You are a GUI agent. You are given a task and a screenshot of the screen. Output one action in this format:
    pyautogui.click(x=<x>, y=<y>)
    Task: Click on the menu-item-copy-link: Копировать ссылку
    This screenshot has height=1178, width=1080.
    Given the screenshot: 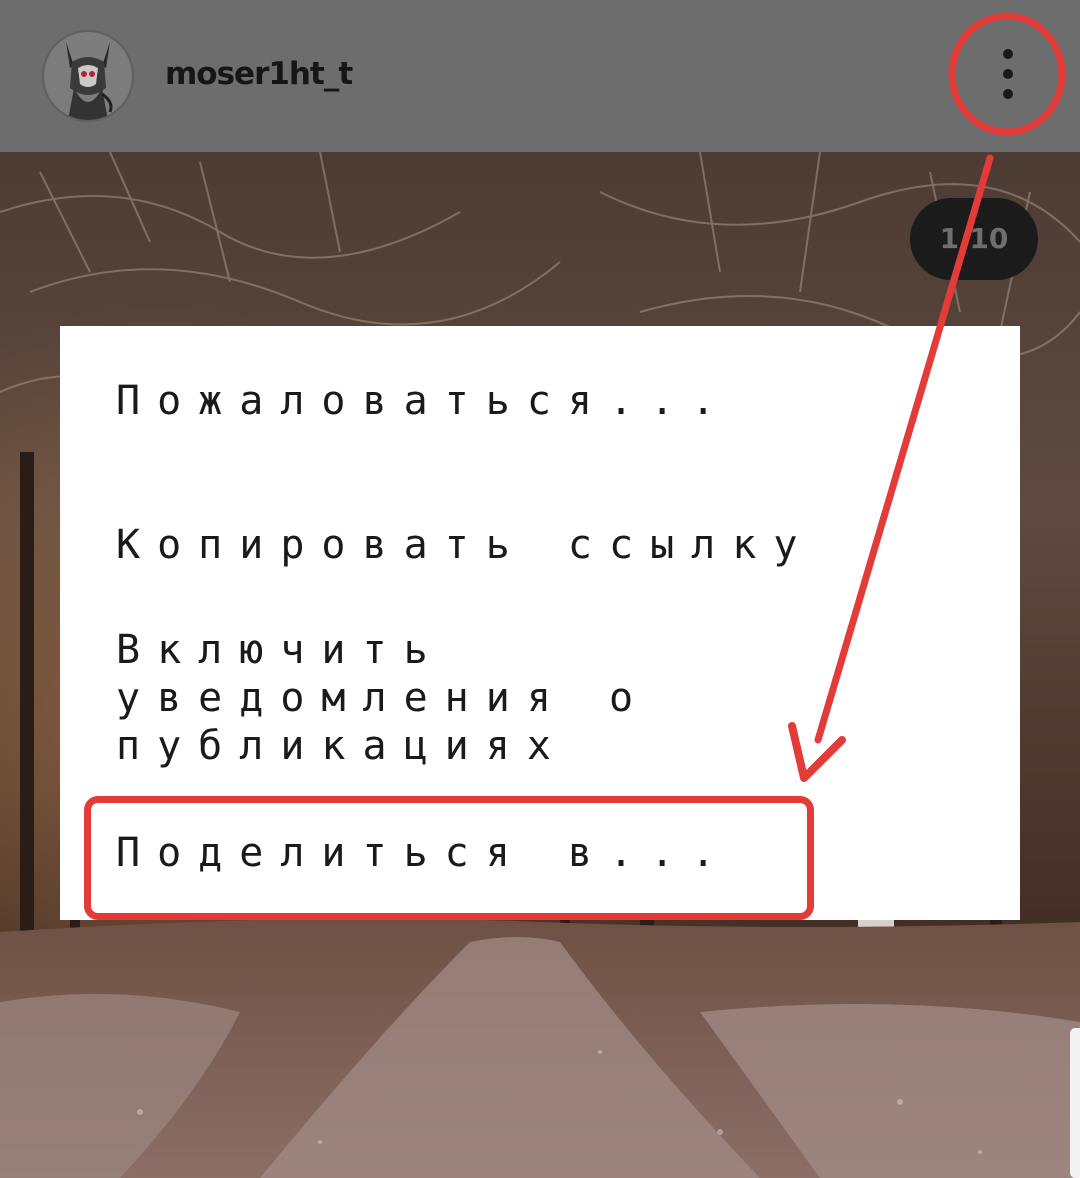 What is the action you would take?
    pyautogui.click(x=465, y=545)
    